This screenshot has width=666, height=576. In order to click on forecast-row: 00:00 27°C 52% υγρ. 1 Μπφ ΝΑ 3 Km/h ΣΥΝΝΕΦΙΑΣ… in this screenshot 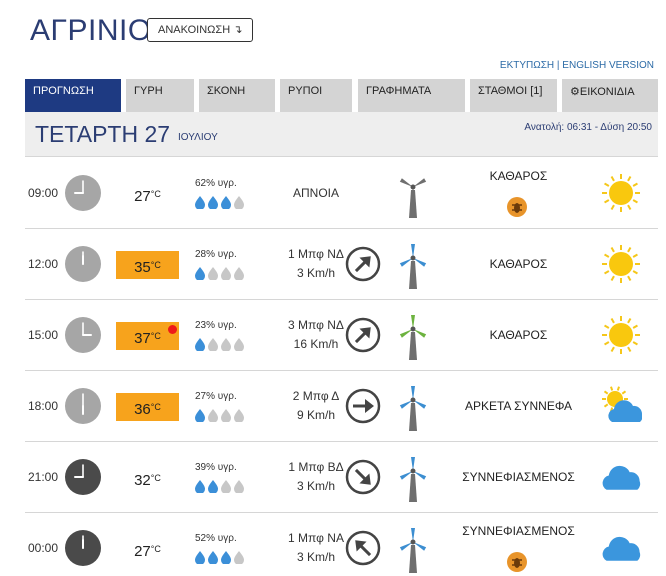, I will do `click(341, 544)`.